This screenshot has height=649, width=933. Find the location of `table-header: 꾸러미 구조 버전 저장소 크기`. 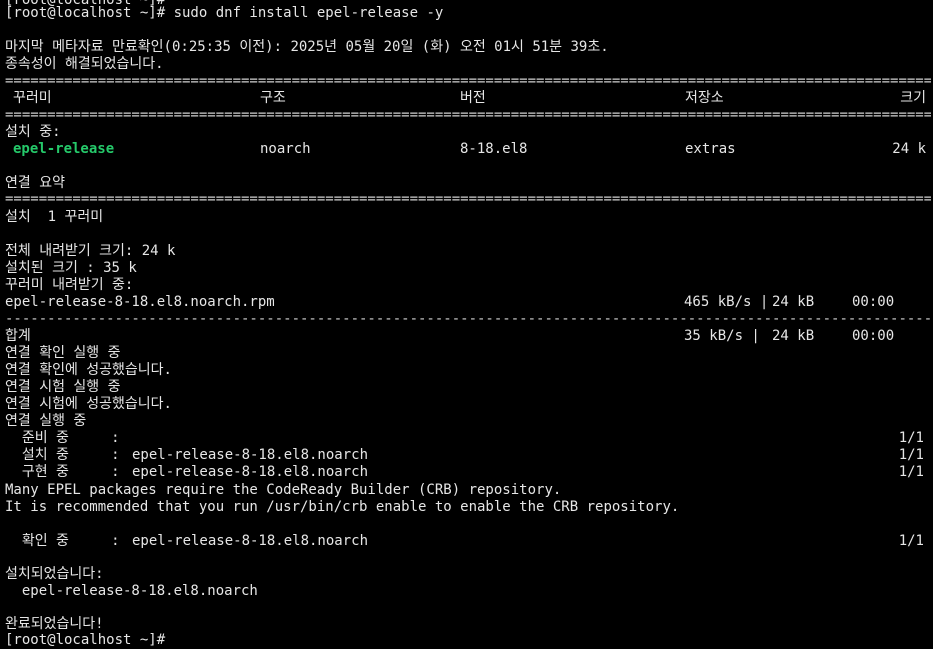

table-header: 꾸러미 구조 버전 저장소 크기 is located at coordinates (465, 98).